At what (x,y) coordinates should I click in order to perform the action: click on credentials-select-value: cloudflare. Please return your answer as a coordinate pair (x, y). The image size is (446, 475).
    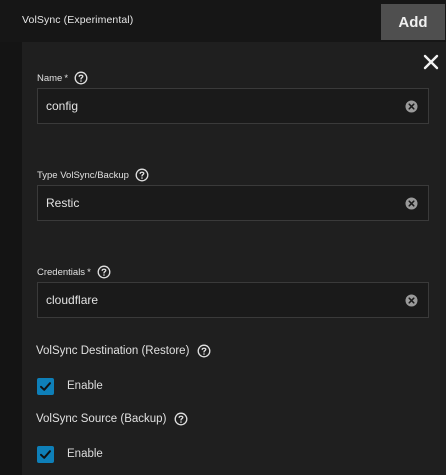
    Looking at the image, I should click on (72, 300).